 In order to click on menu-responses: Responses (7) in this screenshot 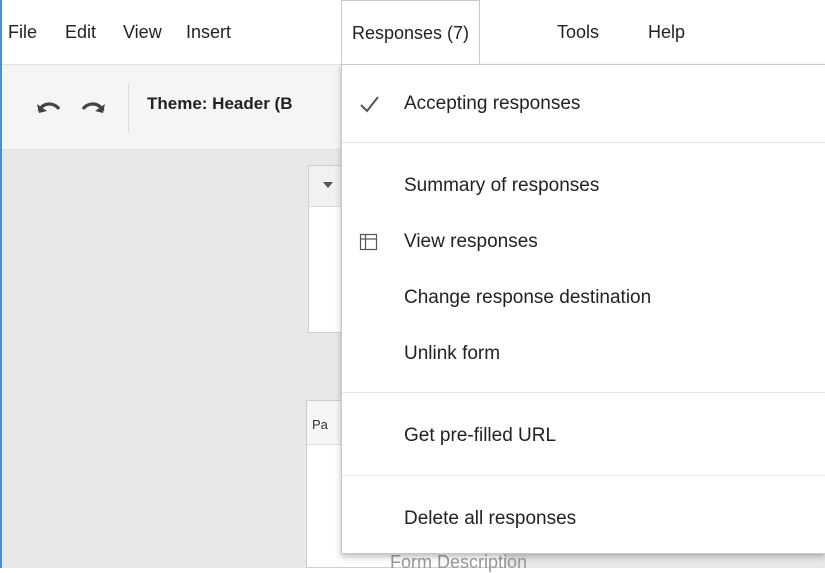, I will do `click(411, 32)`.